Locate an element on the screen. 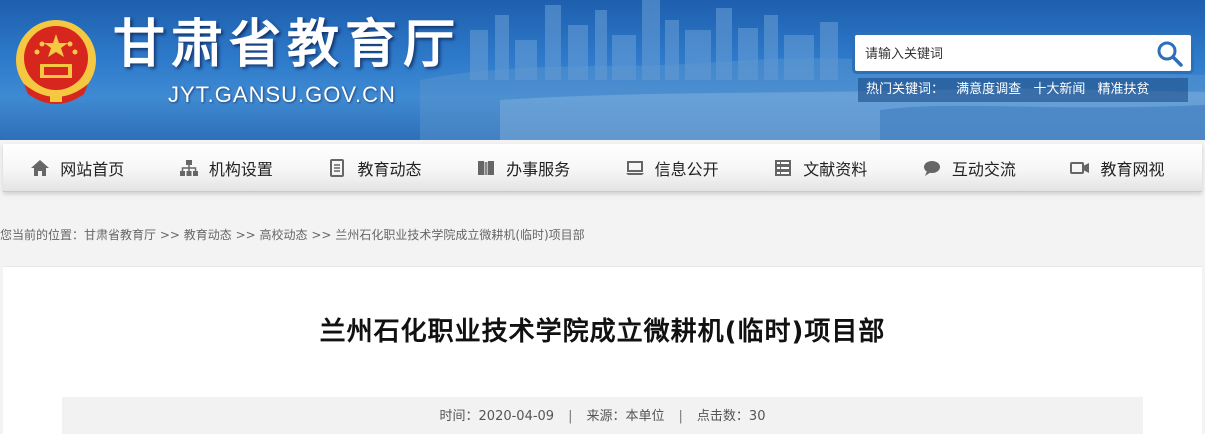  breadcrumb-link-current: 兰州石化职业技术学院成立微耕机(临时)项目部 is located at coordinates (459, 235).